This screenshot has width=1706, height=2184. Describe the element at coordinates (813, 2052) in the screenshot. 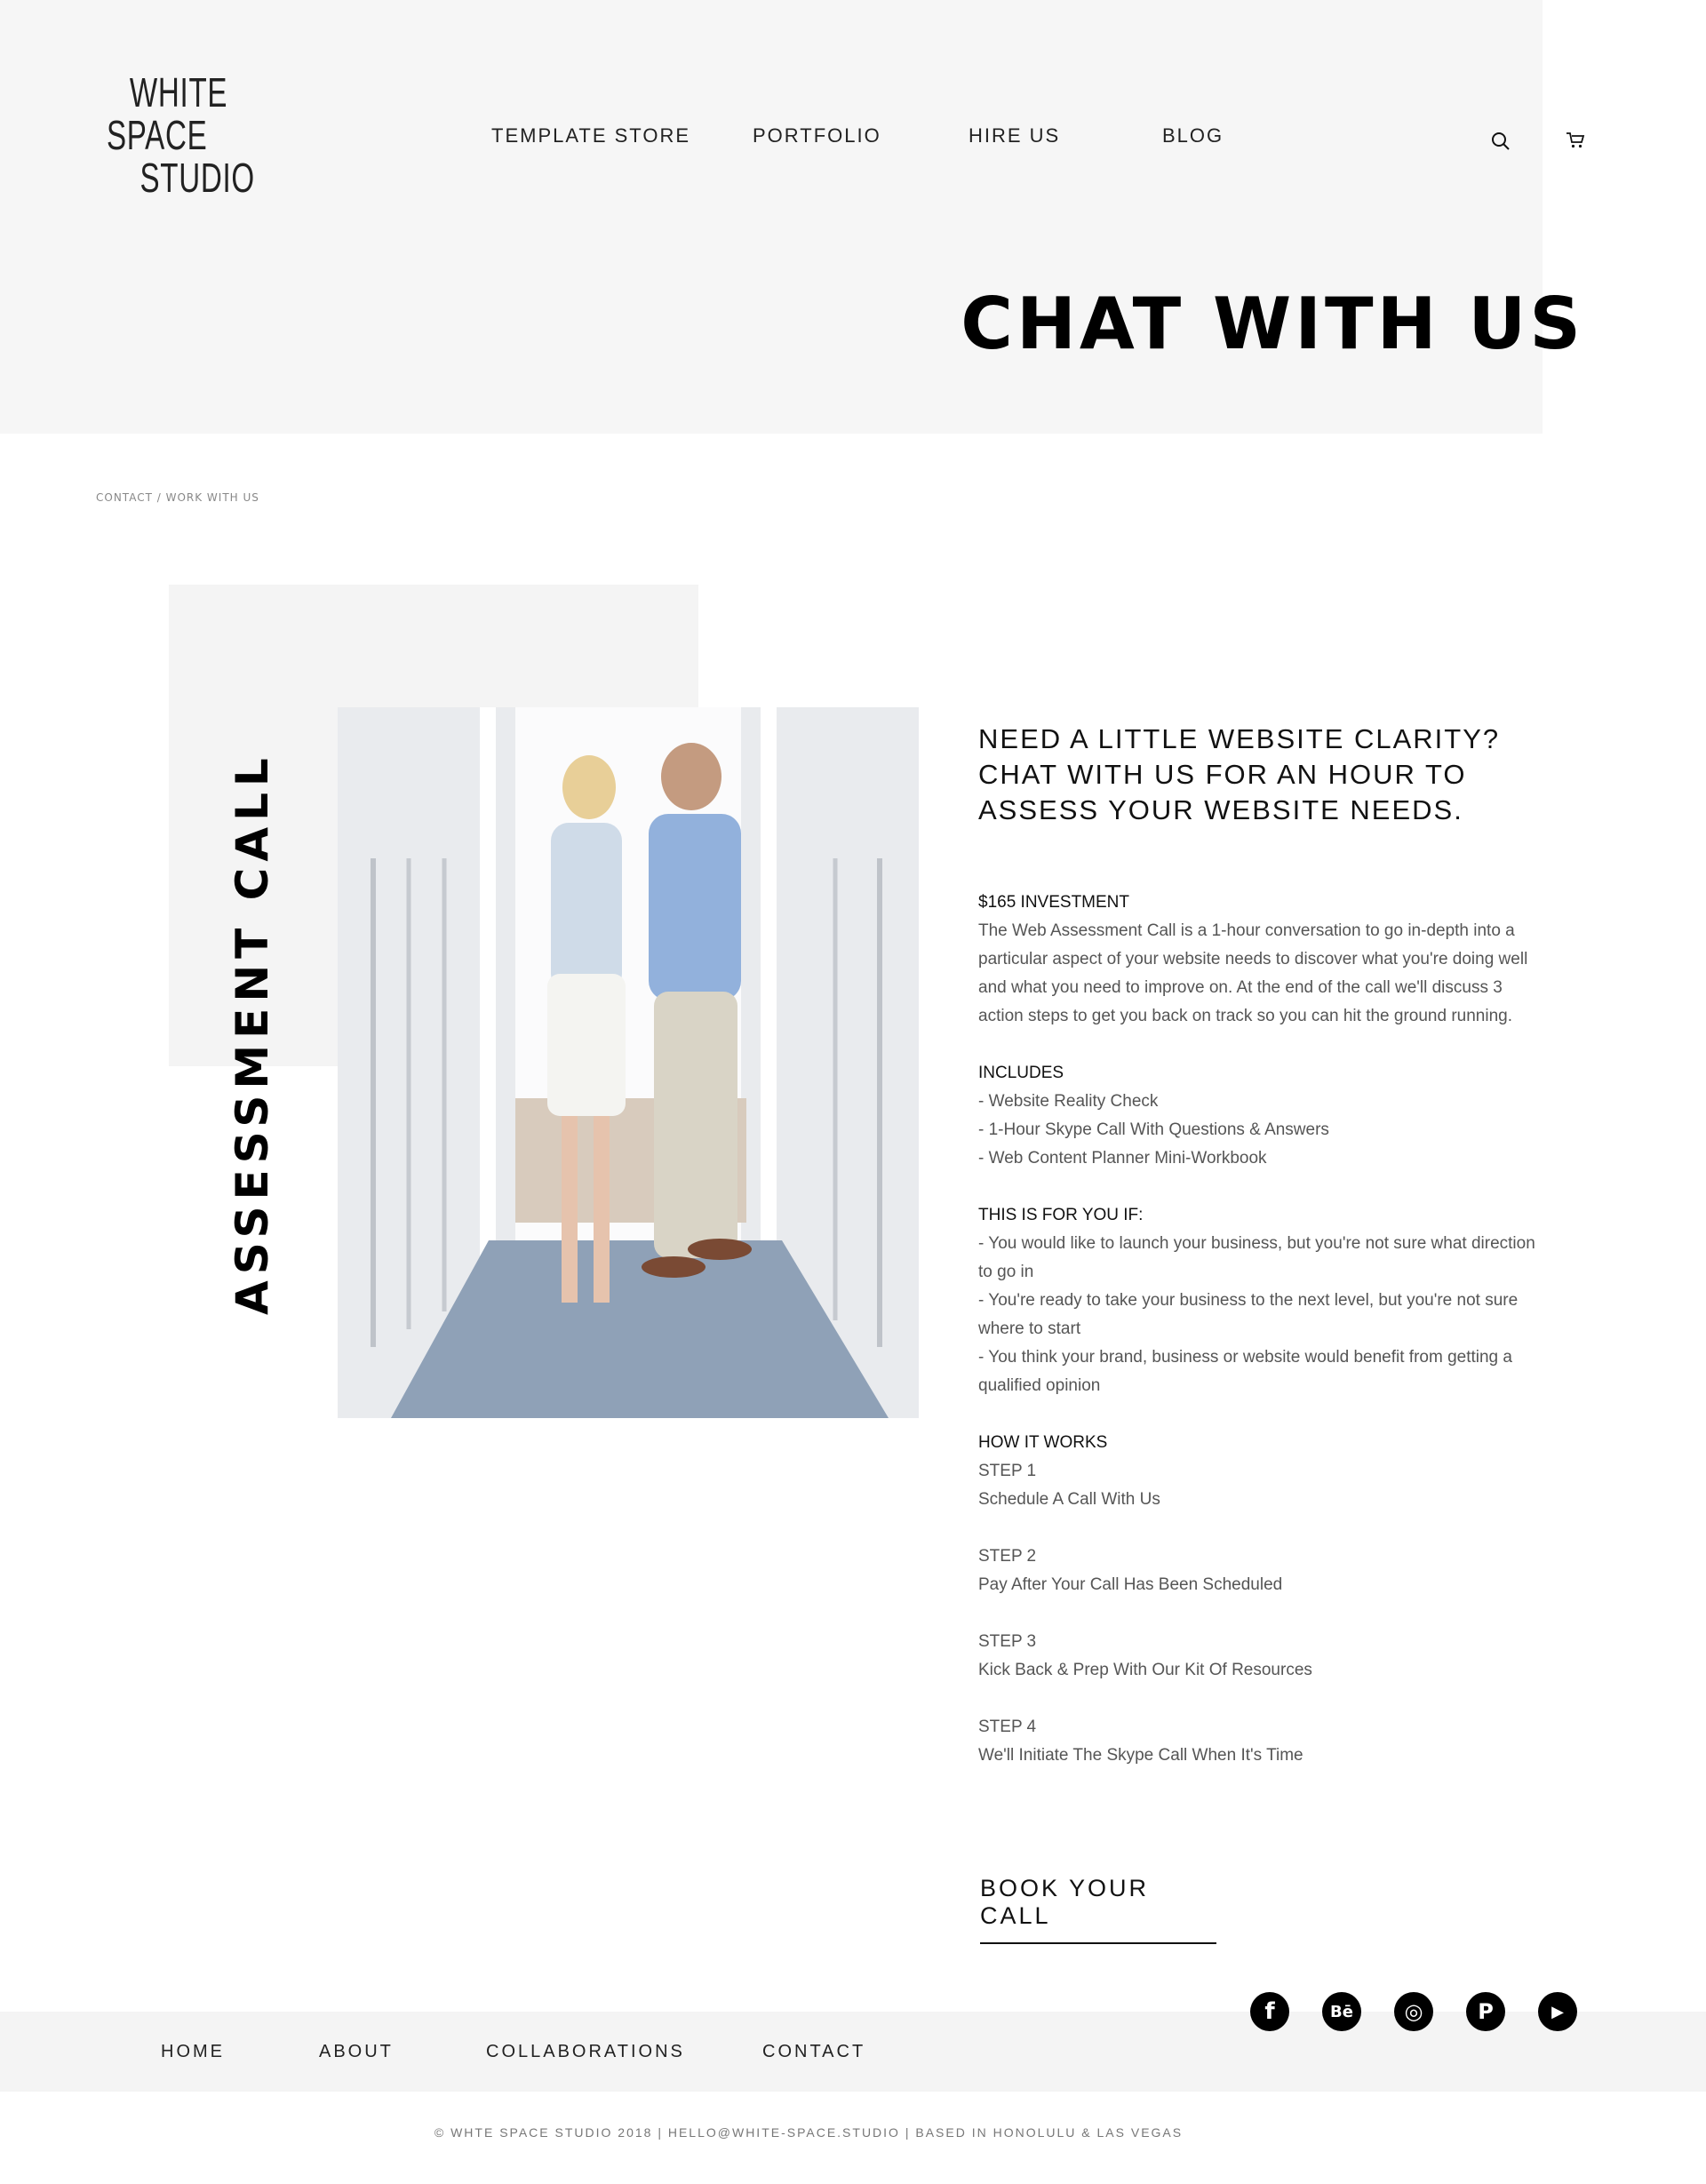

I see `footer-nav-contact: CONTACT` at that location.